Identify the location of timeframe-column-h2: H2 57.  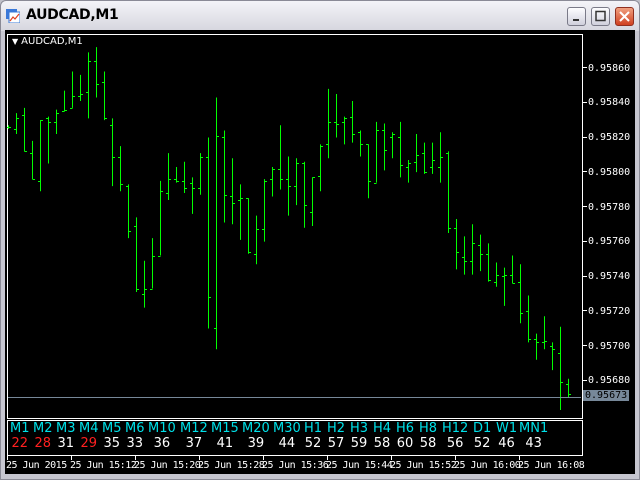
(336, 436).